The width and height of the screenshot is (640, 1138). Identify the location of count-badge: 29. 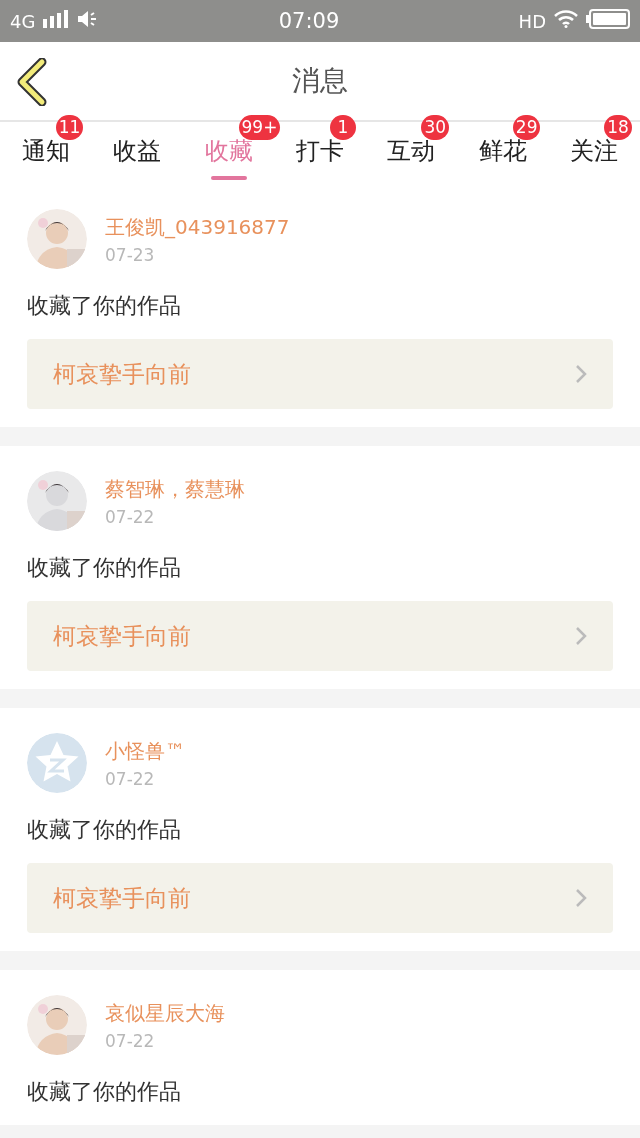
(526, 127).